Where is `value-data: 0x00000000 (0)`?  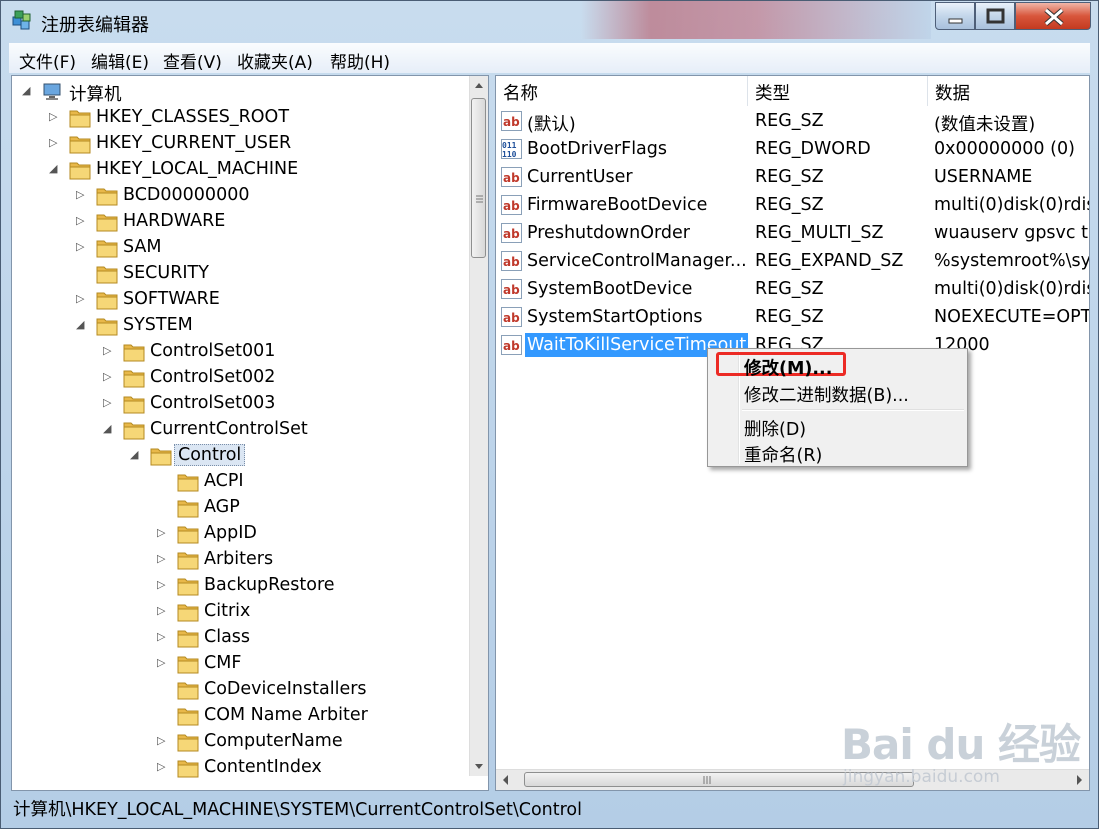
value-data: 0x00000000 (0) is located at coordinates (1004, 149).